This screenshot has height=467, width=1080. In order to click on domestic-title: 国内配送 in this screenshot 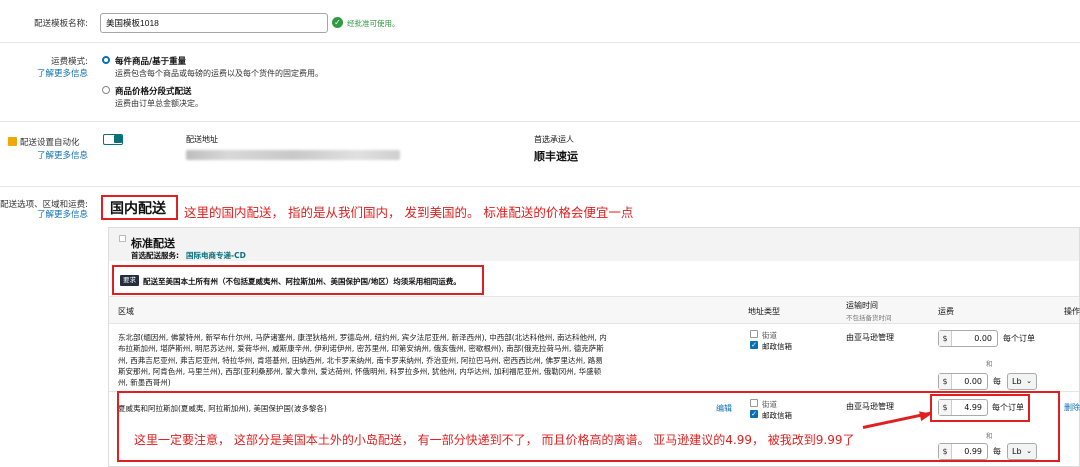, I will do `click(138, 209)`.